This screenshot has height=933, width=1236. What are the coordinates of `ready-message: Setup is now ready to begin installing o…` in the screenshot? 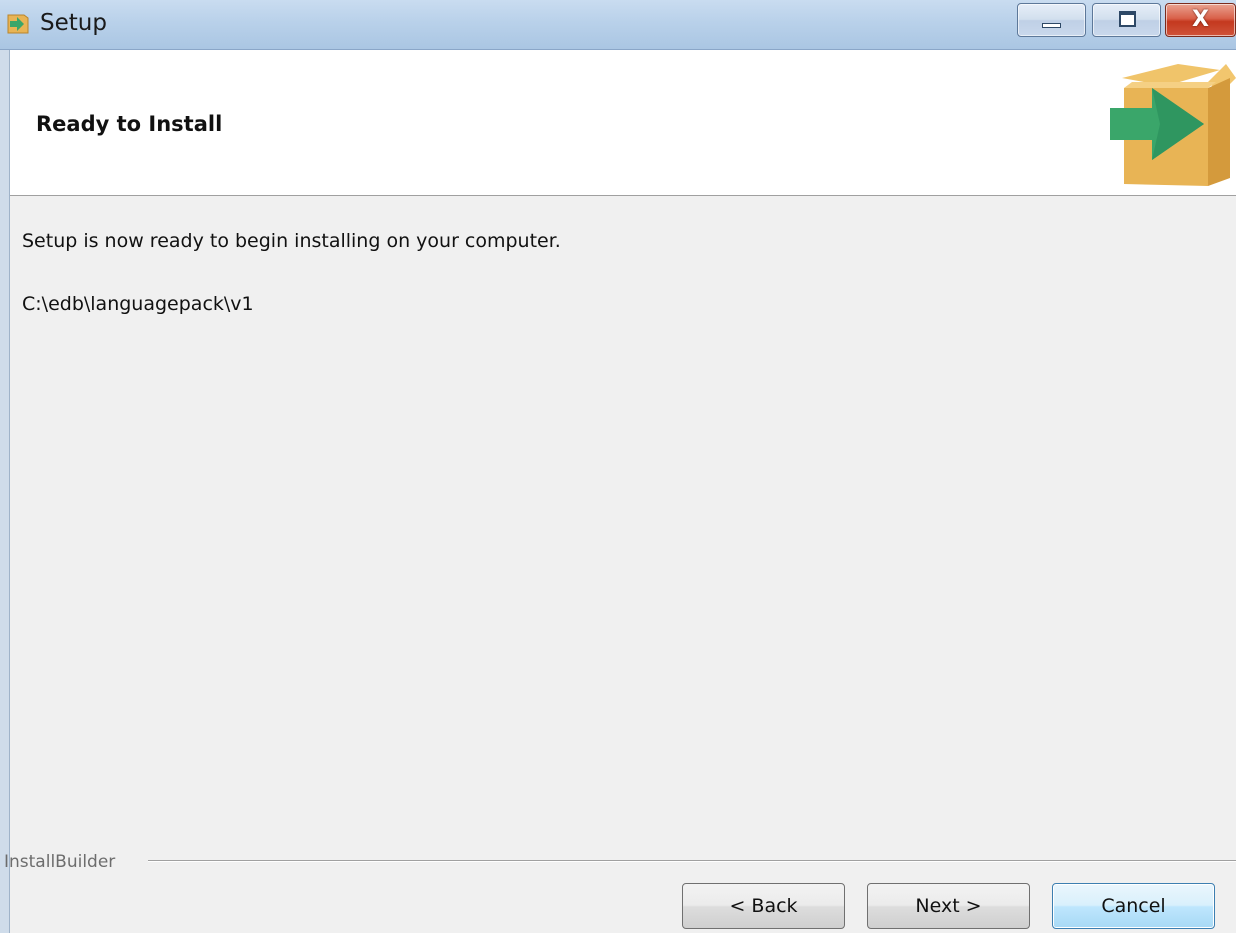 It's located at (291, 241).